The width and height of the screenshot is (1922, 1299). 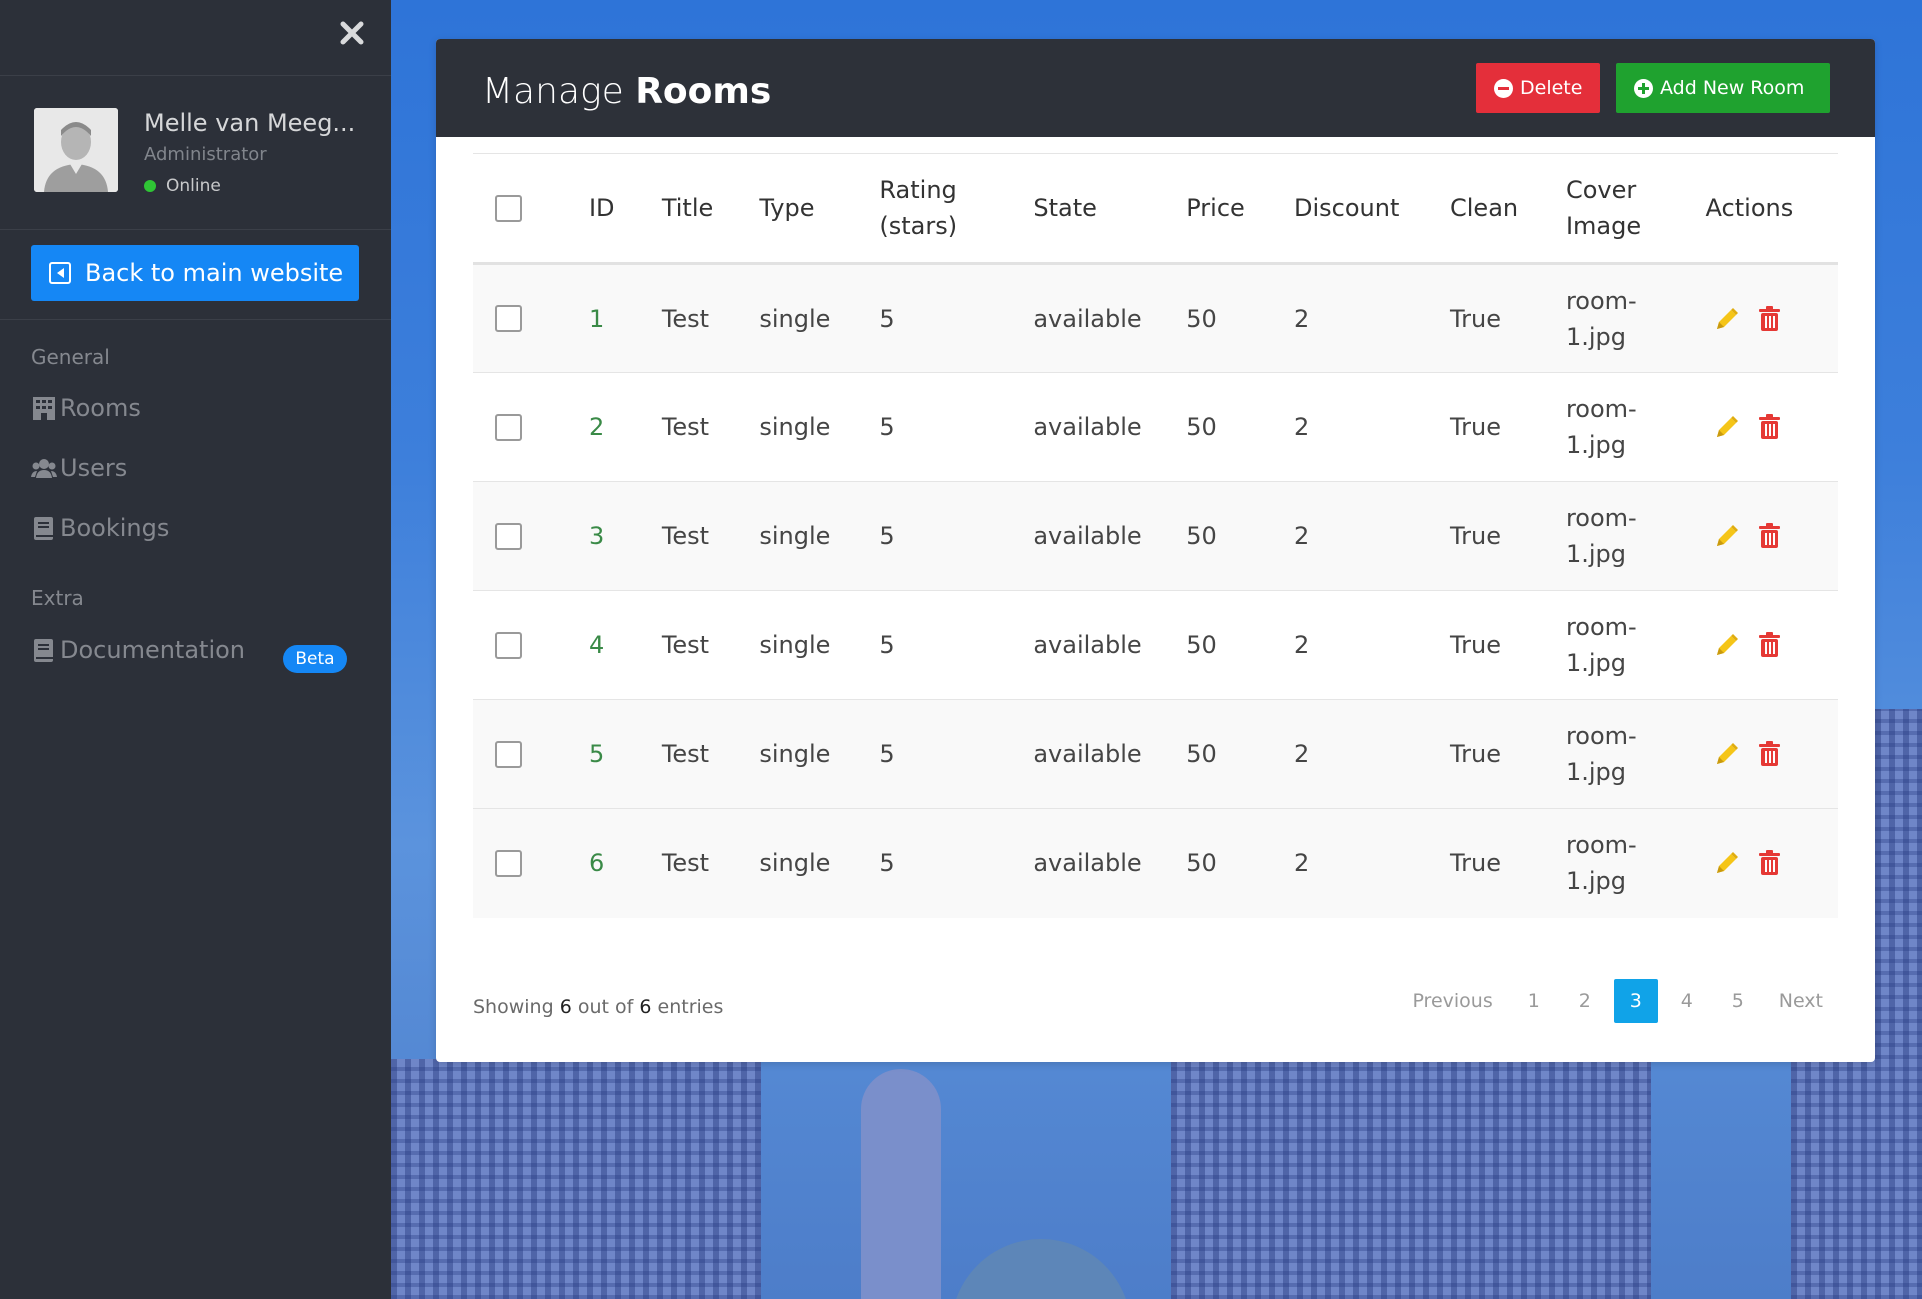 What do you see at coordinates (1155, 863) in the screenshot?
I see `table-row: 6 Test single 5 available 50 2 True room-1.jpg` at bounding box center [1155, 863].